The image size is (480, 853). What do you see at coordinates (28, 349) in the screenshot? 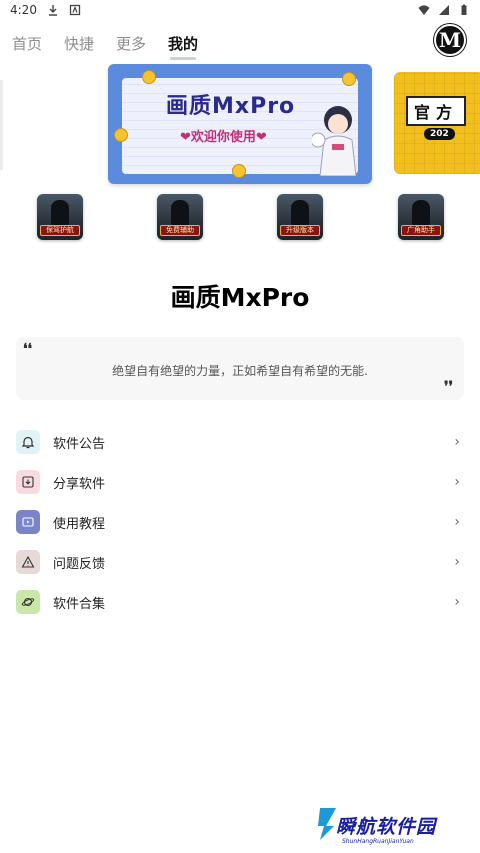
I see `open-quote-icon: ❛❛` at bounding box center [28, 349].